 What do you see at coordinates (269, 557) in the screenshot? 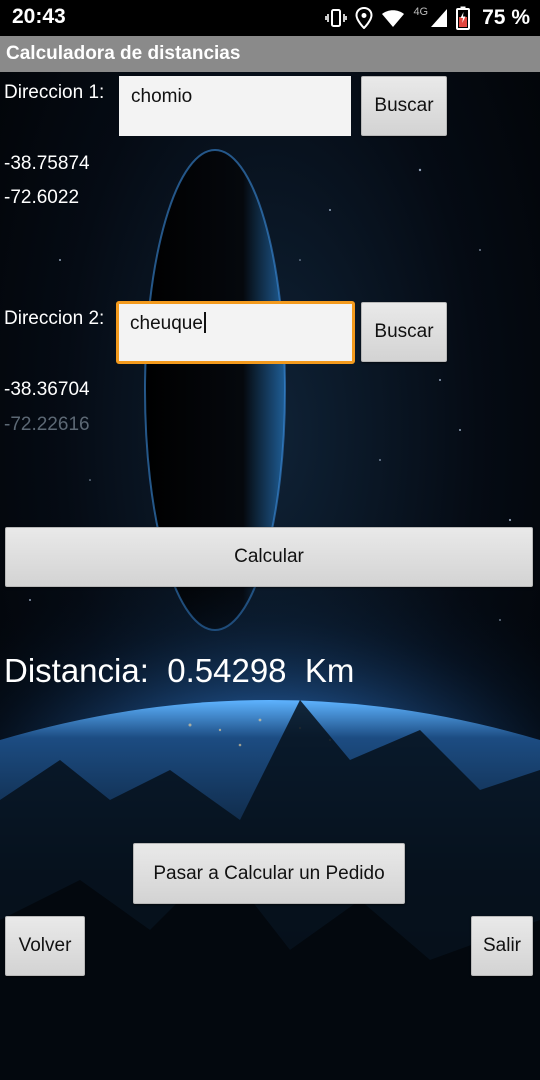
I see `calcular-button: Calcular` at bounding box center [269, 557].